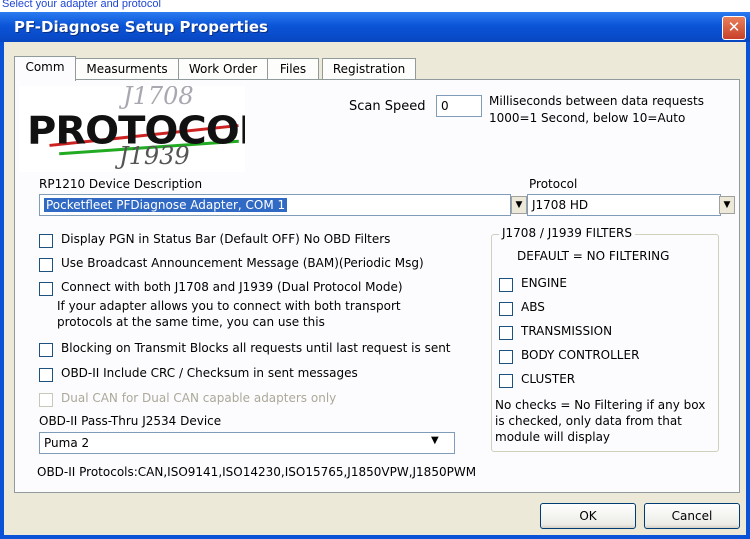 This screenshot has height=539, width=750. Describe the element at coordinates (46, 289) in the screenshot. I see `dual-protocol-checkbox` at that location.